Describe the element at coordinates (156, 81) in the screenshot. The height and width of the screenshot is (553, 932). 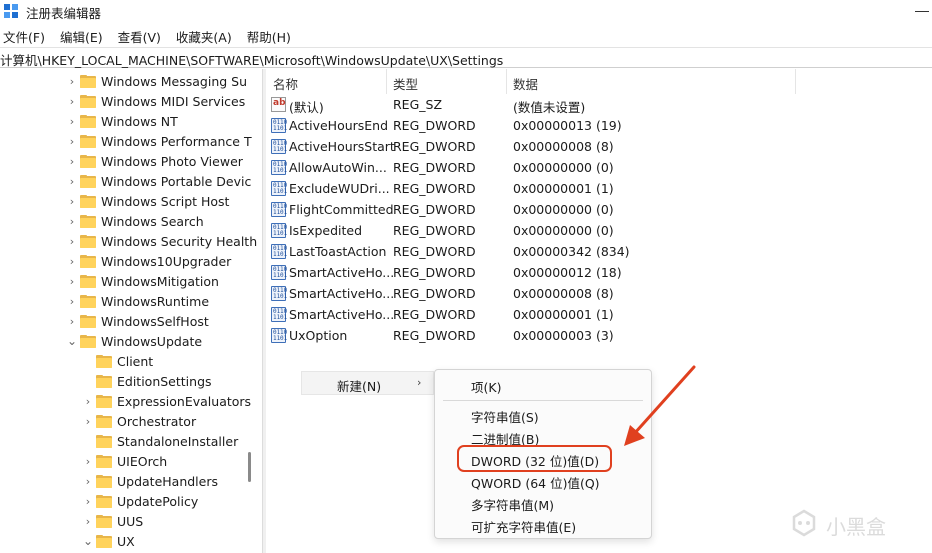
I see `tree-item: › Windows Messaging Su` at that location.